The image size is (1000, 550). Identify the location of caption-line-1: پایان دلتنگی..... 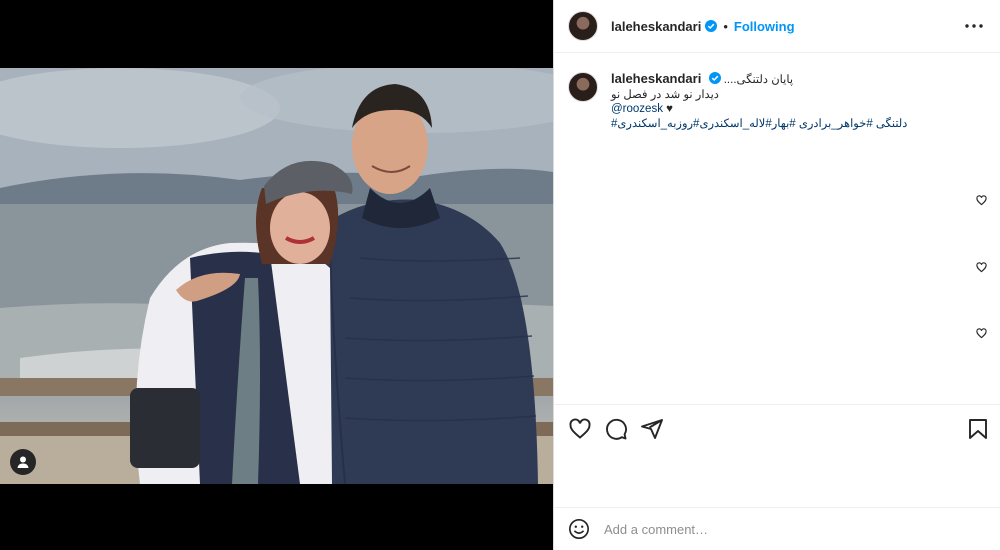
(758, 80).